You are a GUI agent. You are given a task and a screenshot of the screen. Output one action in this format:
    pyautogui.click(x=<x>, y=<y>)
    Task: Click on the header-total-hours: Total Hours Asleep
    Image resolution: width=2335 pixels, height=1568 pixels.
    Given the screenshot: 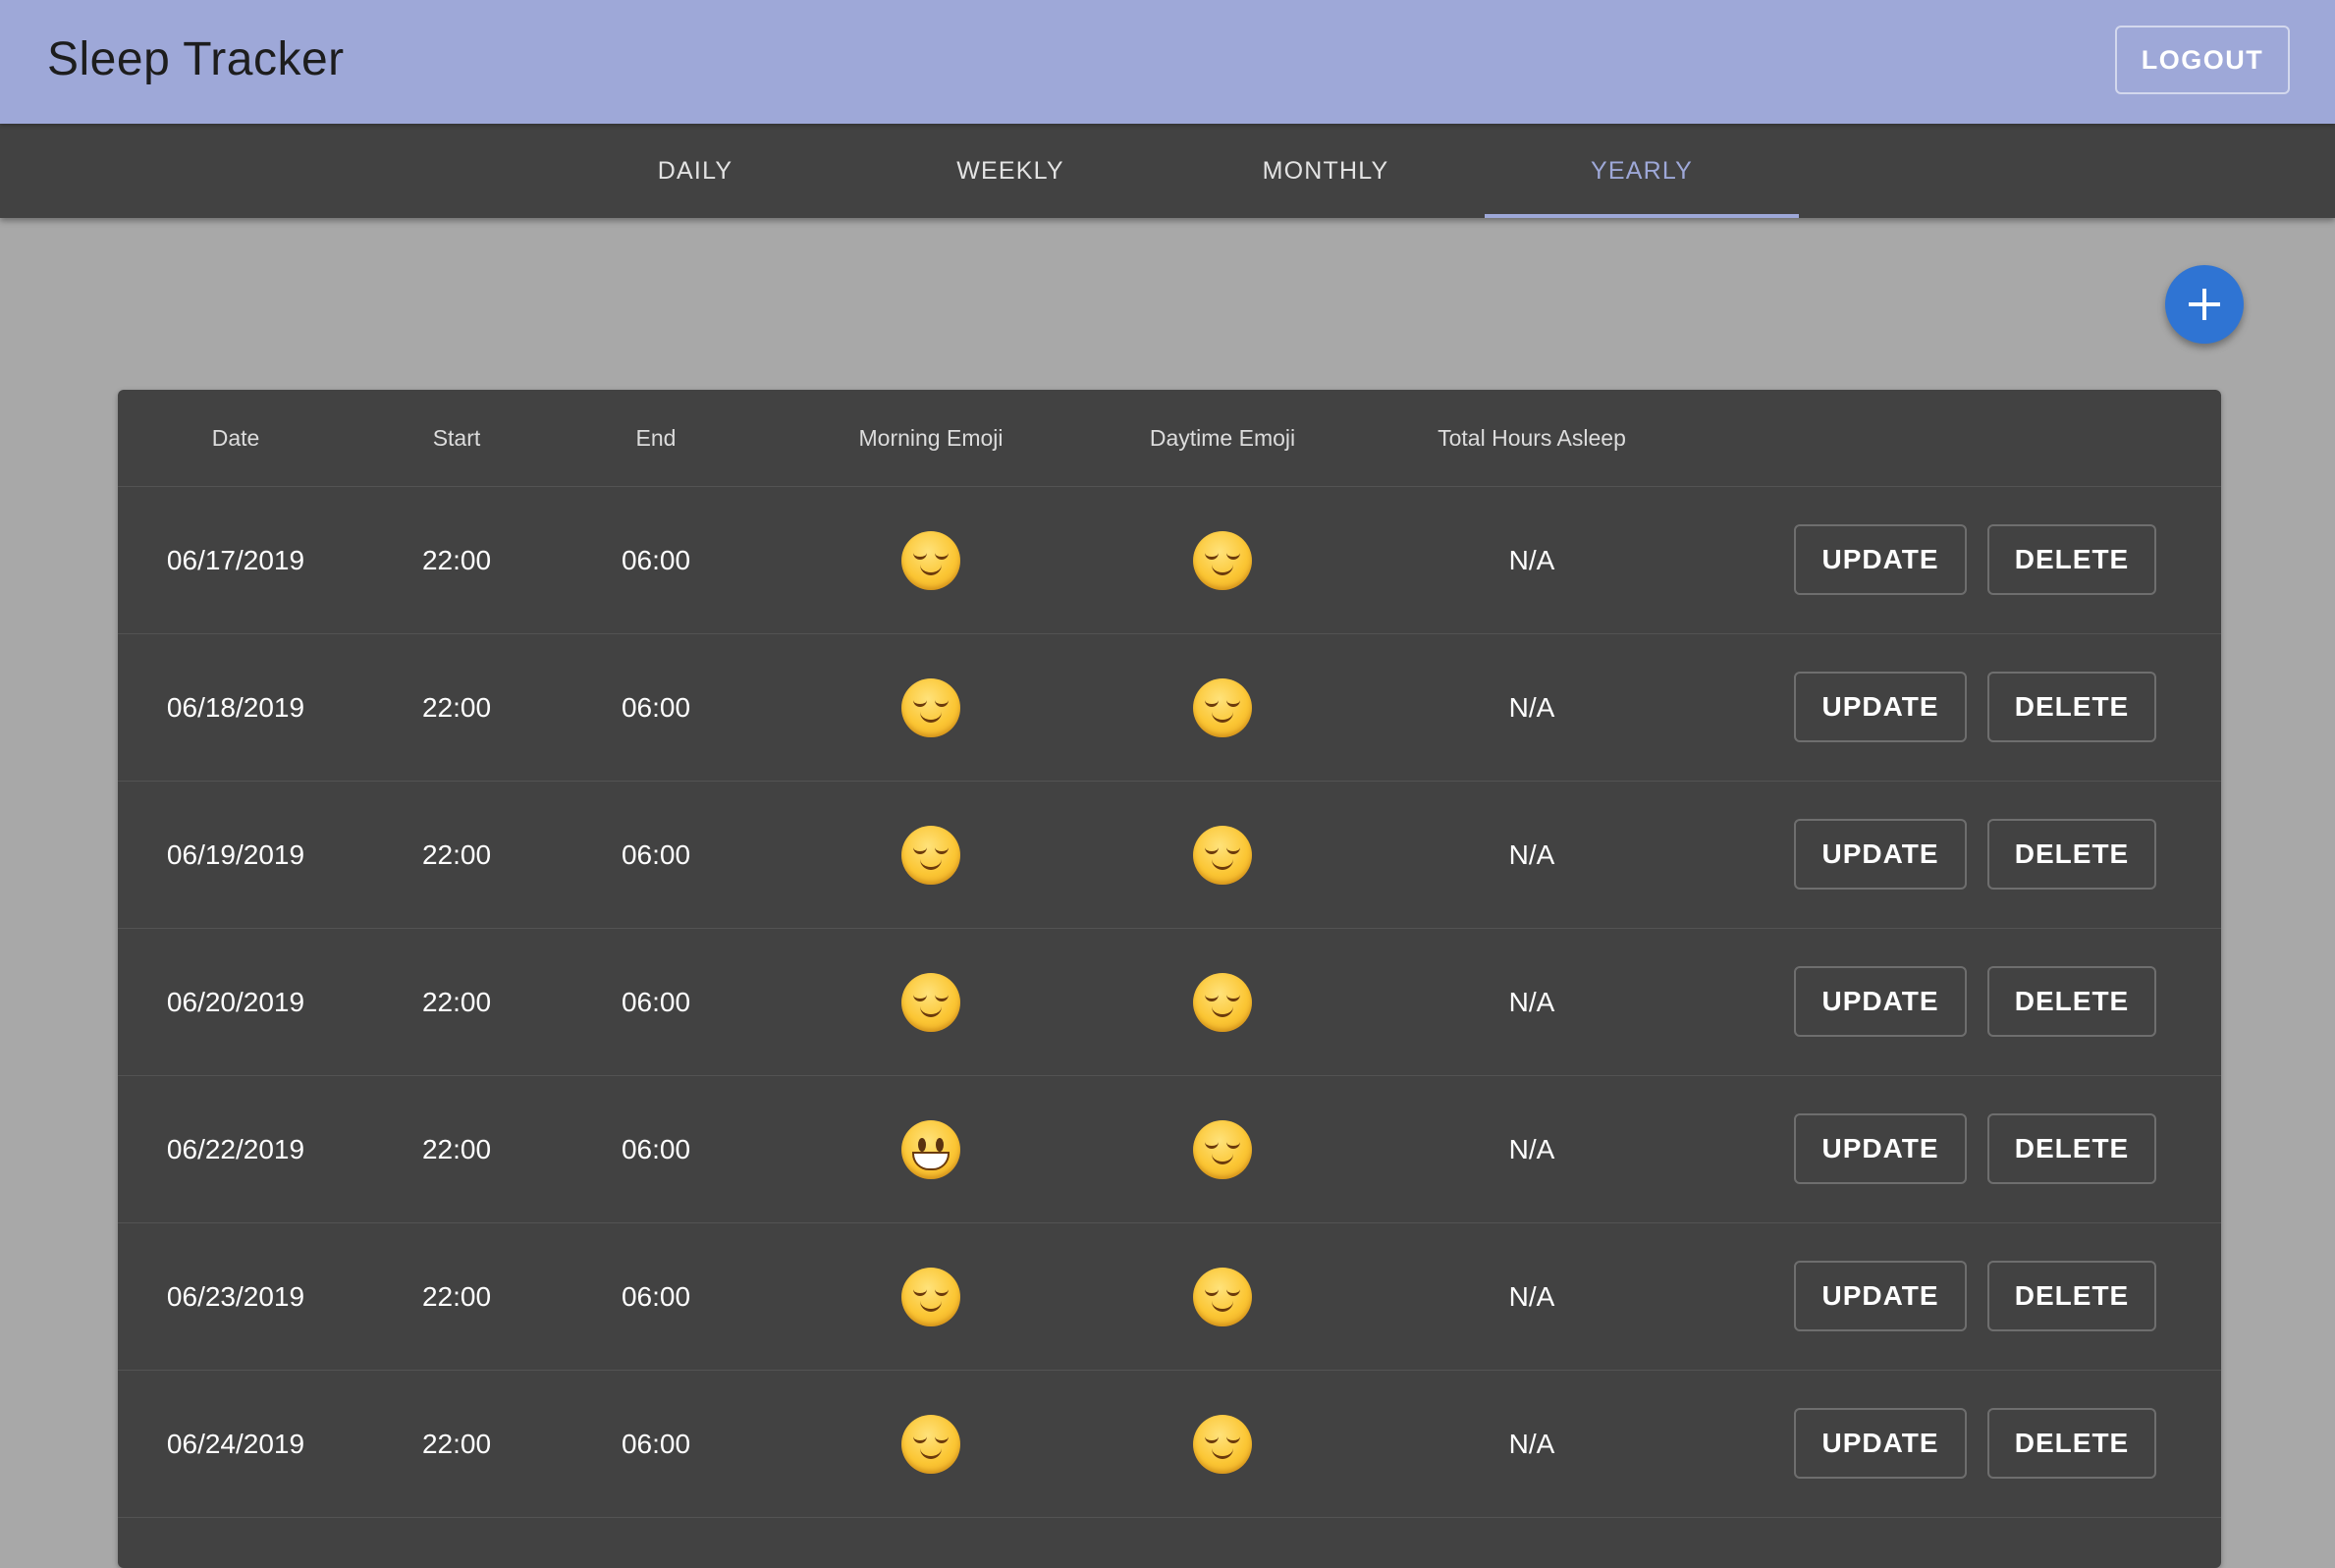 What is the action you would take?
    pyautogui.click(x=1532, y=437)
    